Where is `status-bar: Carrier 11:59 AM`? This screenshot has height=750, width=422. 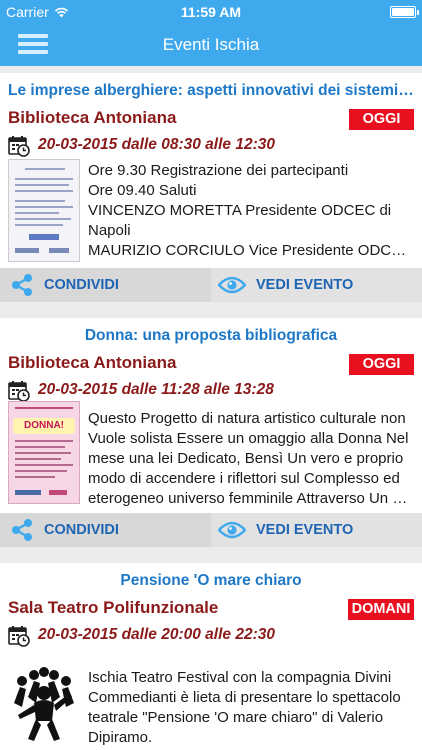 status-bar: Carrier 11:59 AM is located at coordinates (211, 12).